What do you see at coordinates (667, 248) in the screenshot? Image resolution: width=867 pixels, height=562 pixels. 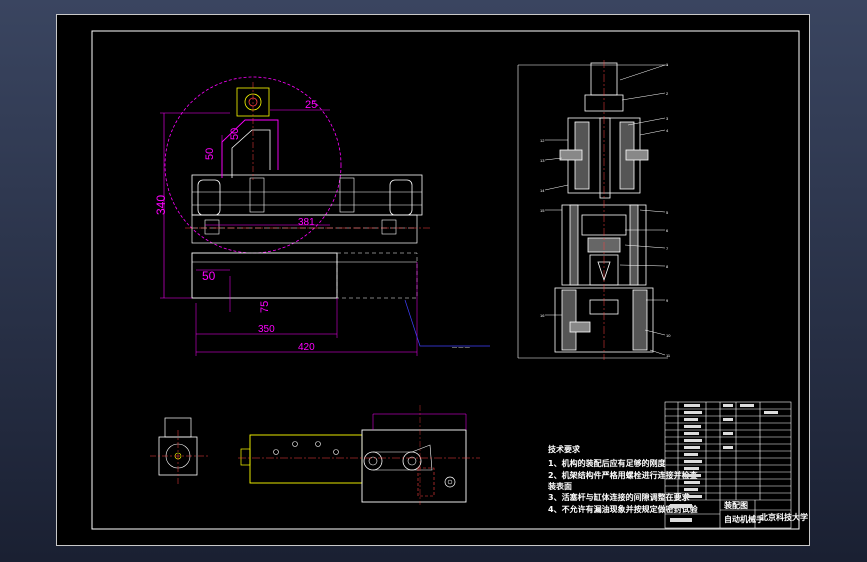 I see `svg-text: 7` at bounding box center [667, 248].